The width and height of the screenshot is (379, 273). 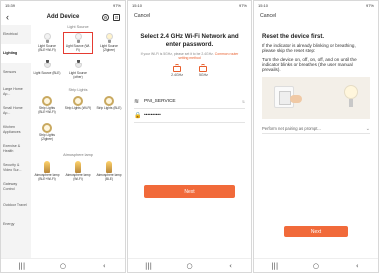 I want to click on device-light-source-ble-wifi: Light Source (BLE+Wi-Fi), so click(x=47, y=43).